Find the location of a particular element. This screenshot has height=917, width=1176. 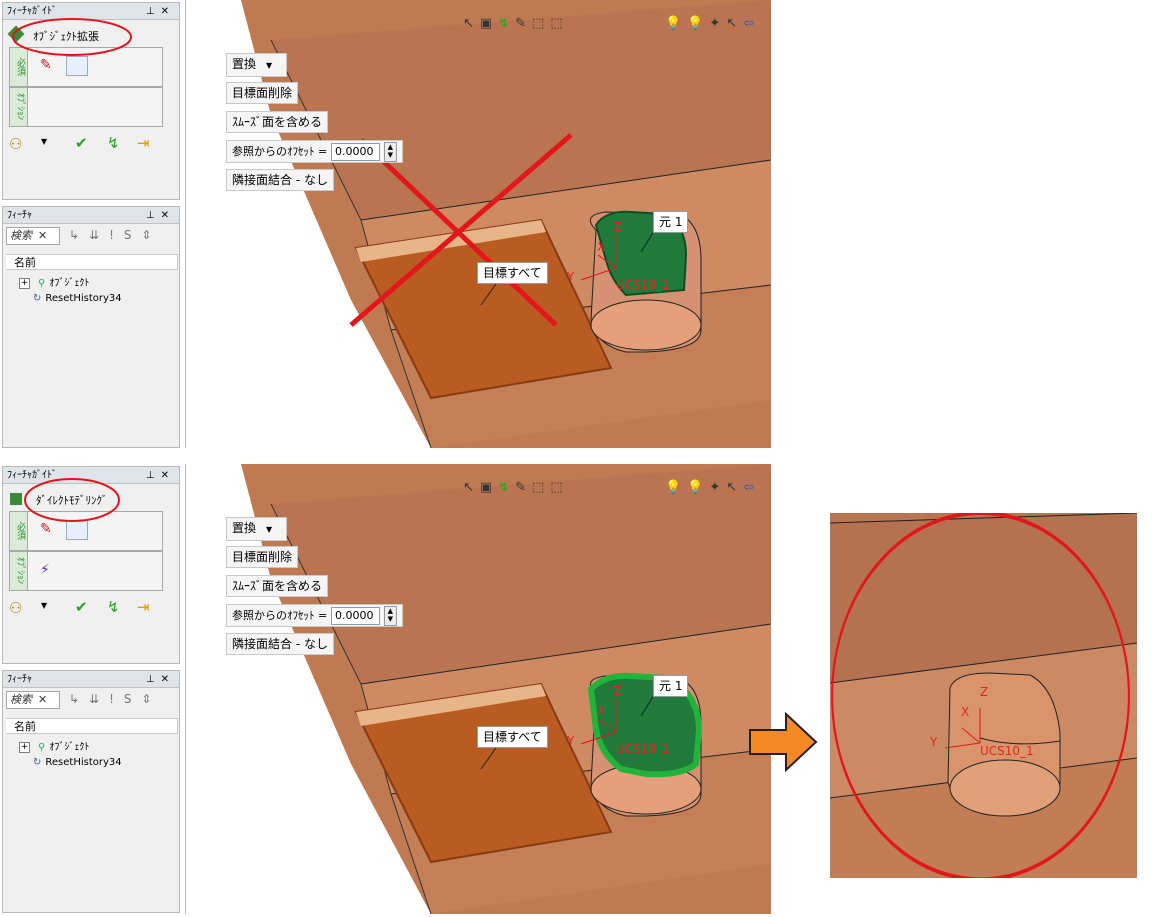

magic-wand-icon: ⚡ is located at coordinates (45, 570).